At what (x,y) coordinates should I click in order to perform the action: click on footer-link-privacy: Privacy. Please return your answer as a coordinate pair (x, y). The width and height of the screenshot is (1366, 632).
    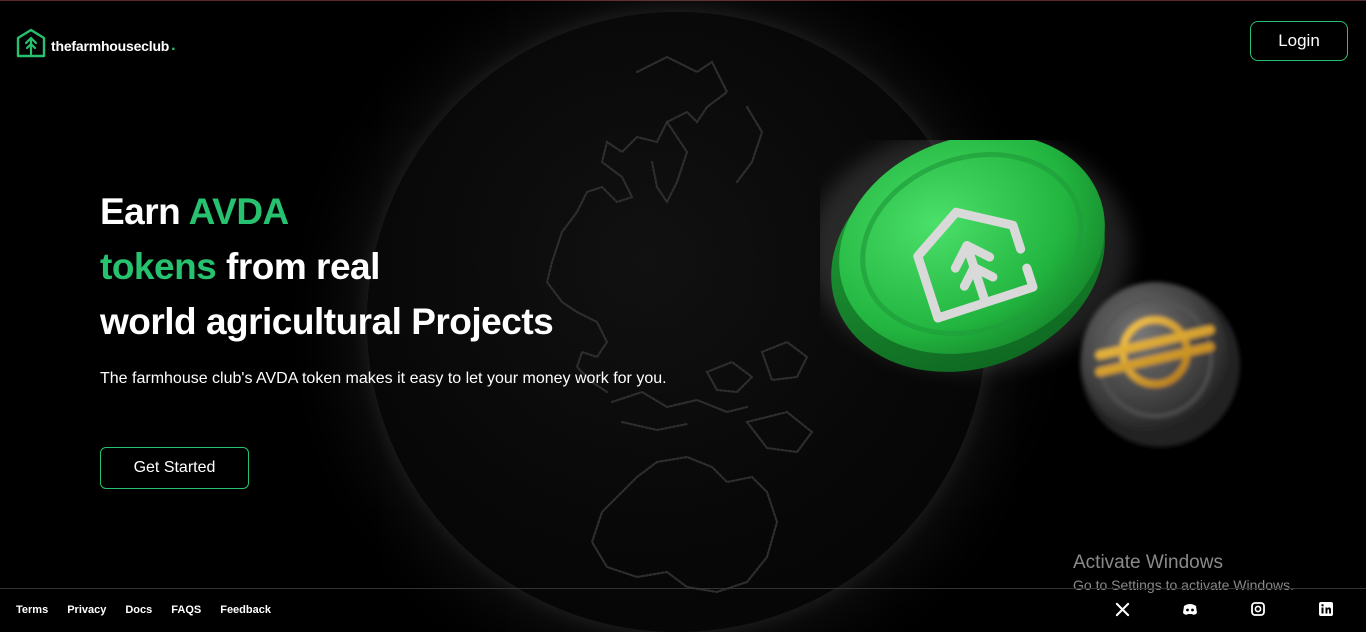
    Looking at the image, I should click on (86, 610).